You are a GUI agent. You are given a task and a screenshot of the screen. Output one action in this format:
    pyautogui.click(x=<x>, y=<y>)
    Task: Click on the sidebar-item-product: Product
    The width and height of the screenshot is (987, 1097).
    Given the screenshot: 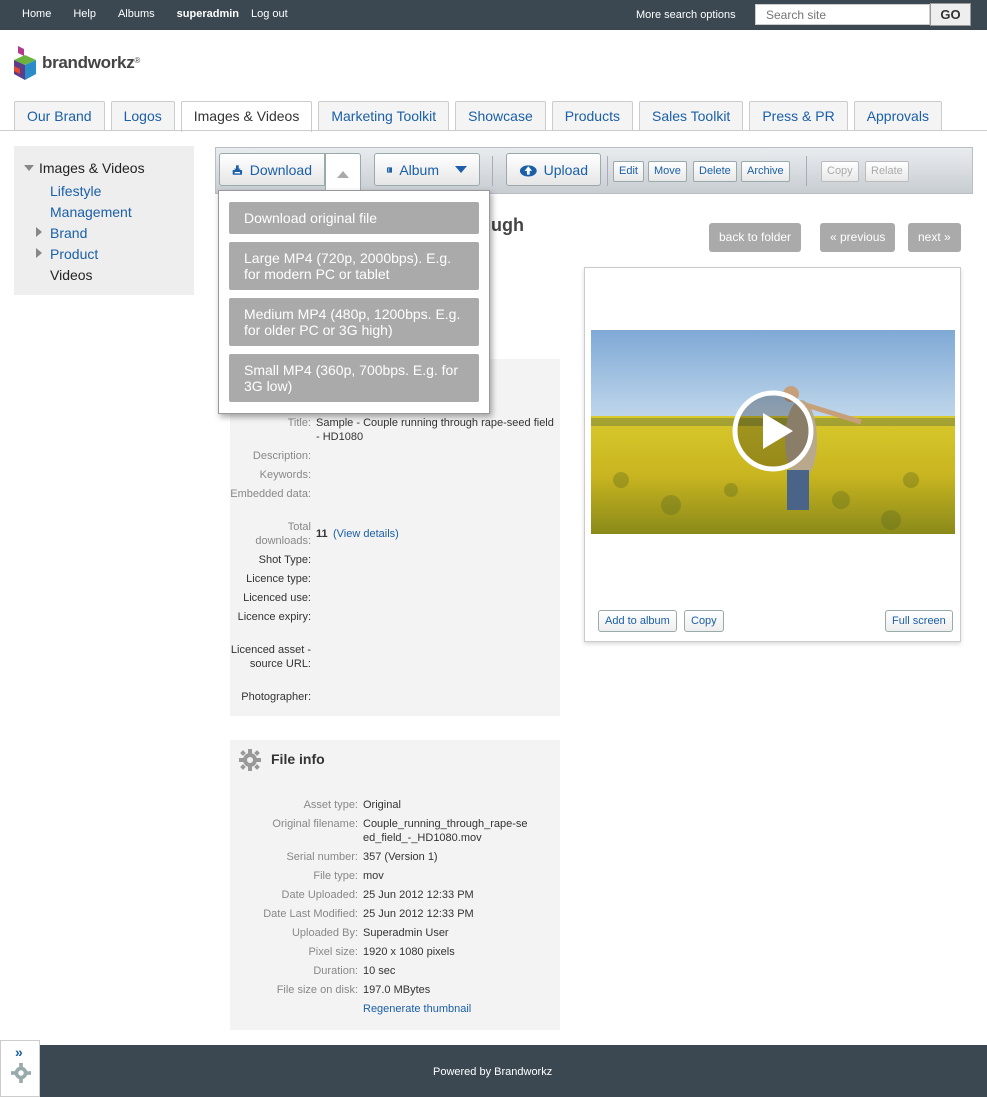 What is the action you would take?
    pyautogui.click(x=74, y=254)
    